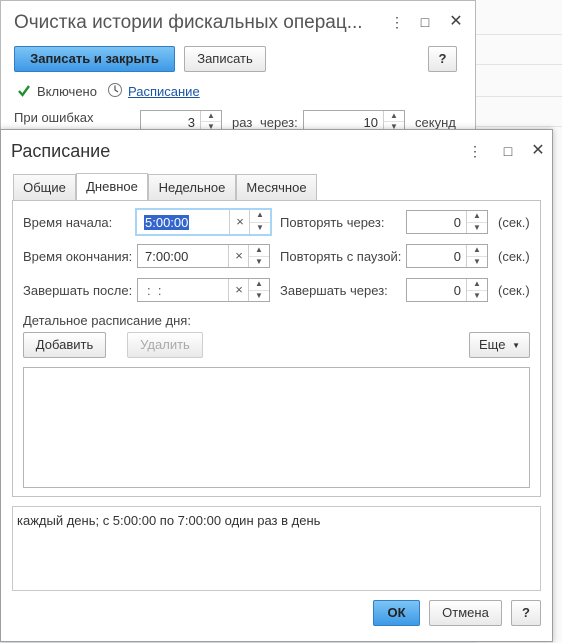  Describe the element at coordinates (435, 122) in the screenshot. I see `seconds-label: секунд` at that location.